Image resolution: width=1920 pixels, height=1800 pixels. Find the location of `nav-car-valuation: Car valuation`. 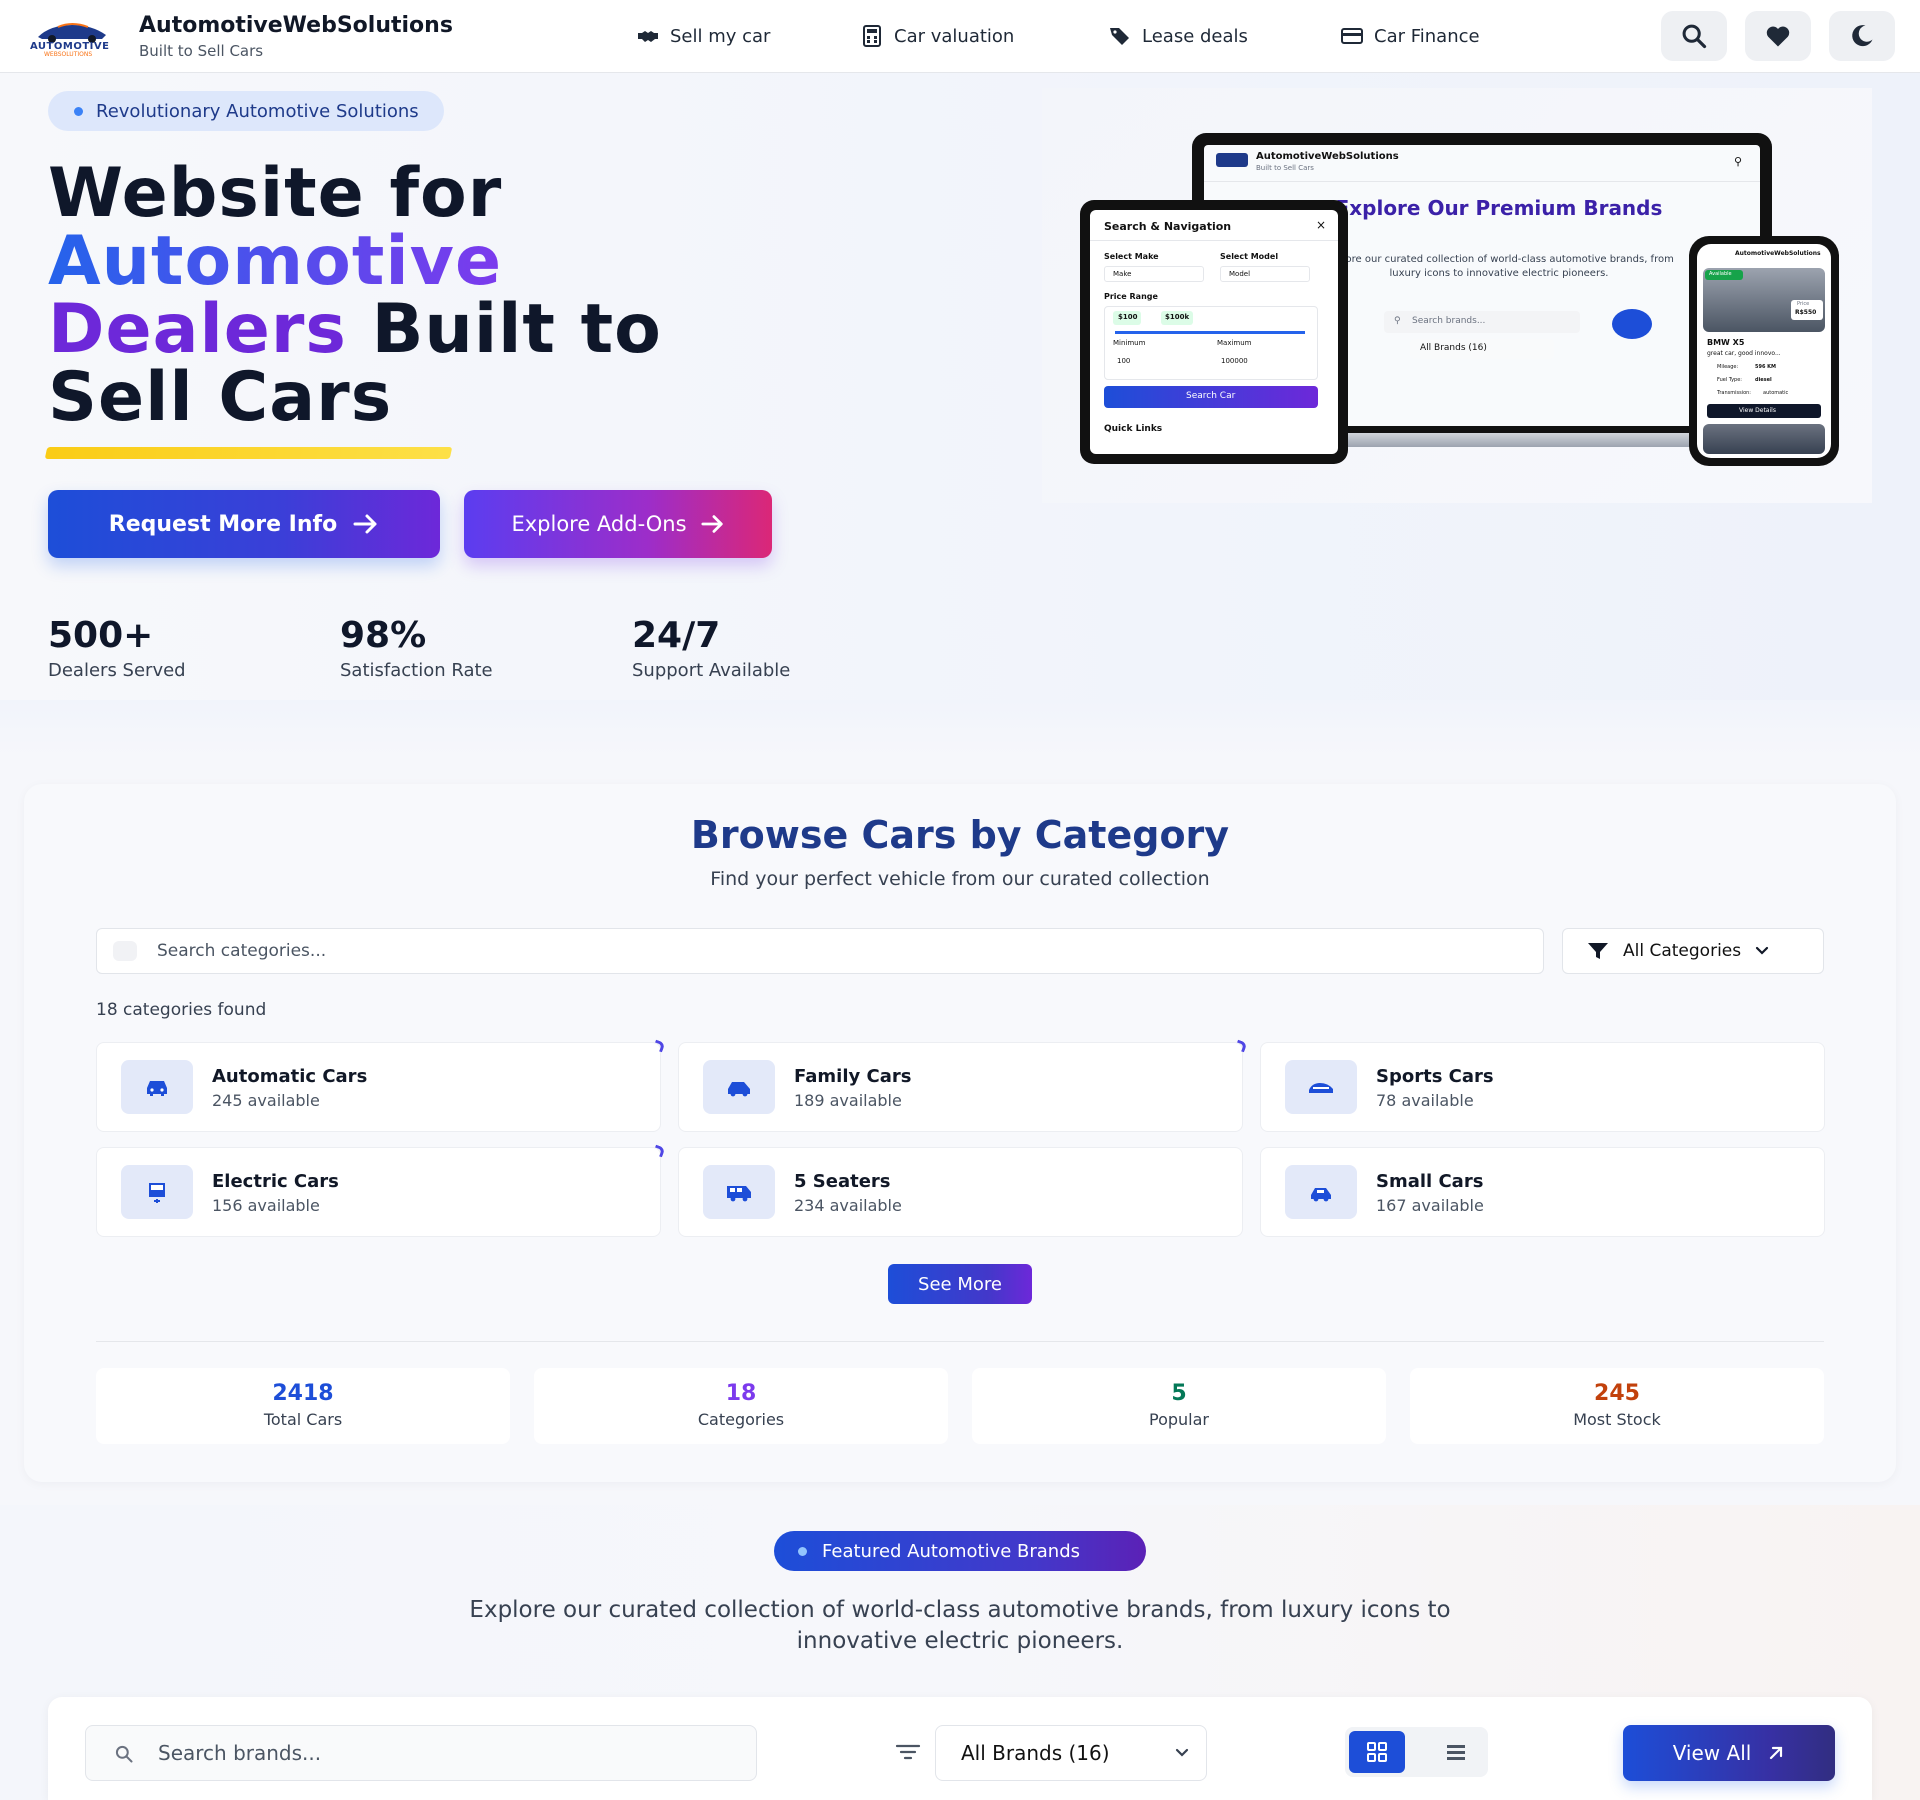

nav-car-valuation: Car valuation is located at coordinates (937, 36).